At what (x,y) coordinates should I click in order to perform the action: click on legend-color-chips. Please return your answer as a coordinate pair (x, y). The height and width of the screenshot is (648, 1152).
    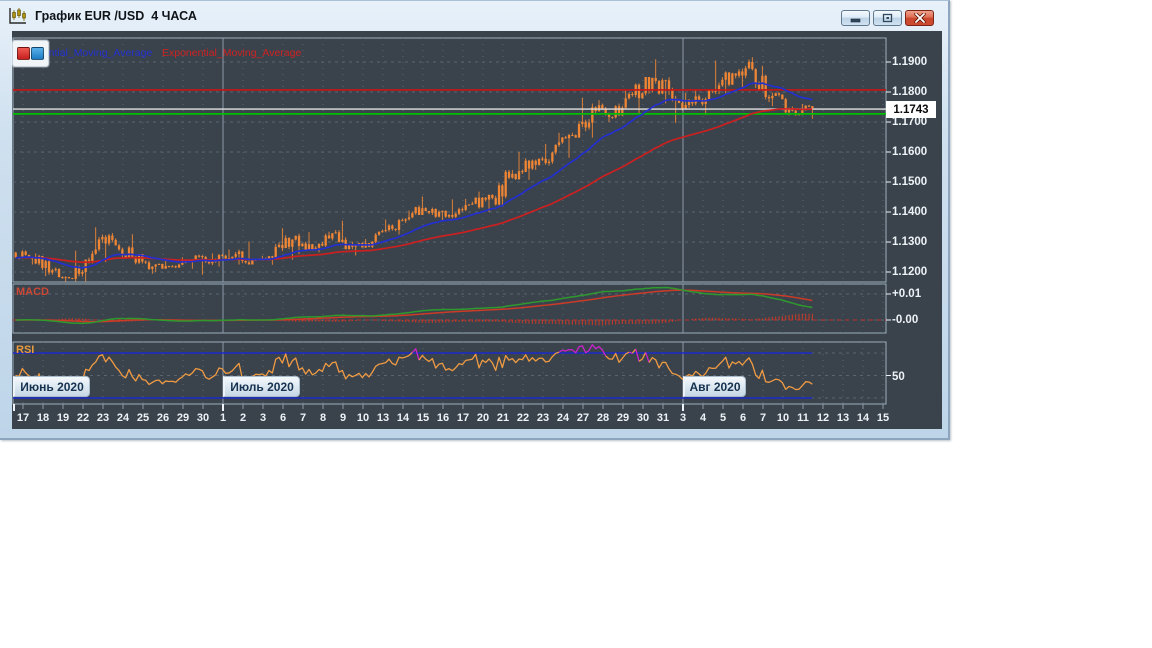
    Looking at the image, I should click on (30, 53).